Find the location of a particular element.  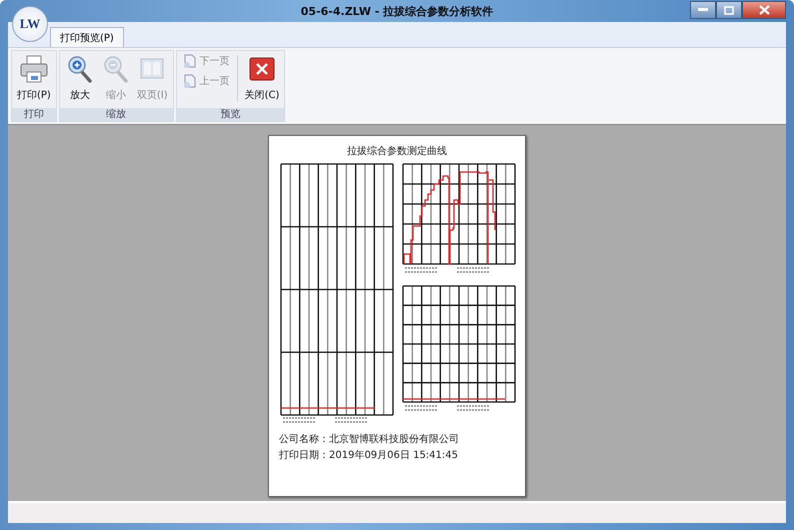

print-date: 打印日期：2019年09月06日 15:41:45 is located at coordinates (368, 455).